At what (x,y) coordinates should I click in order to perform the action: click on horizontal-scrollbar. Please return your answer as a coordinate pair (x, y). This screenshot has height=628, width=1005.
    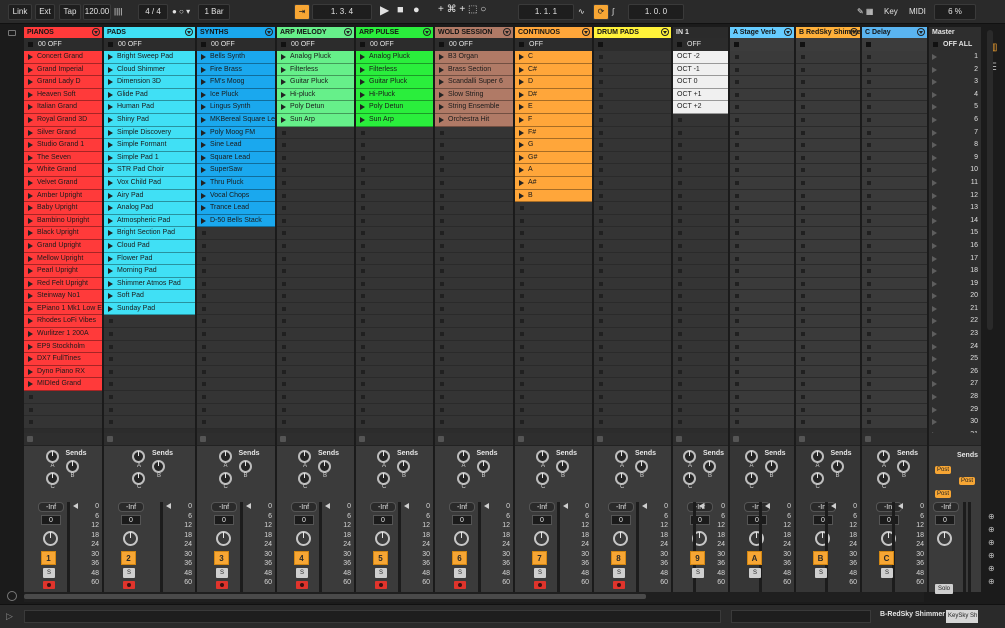
    Looking at the image, I should click on (474, 597).